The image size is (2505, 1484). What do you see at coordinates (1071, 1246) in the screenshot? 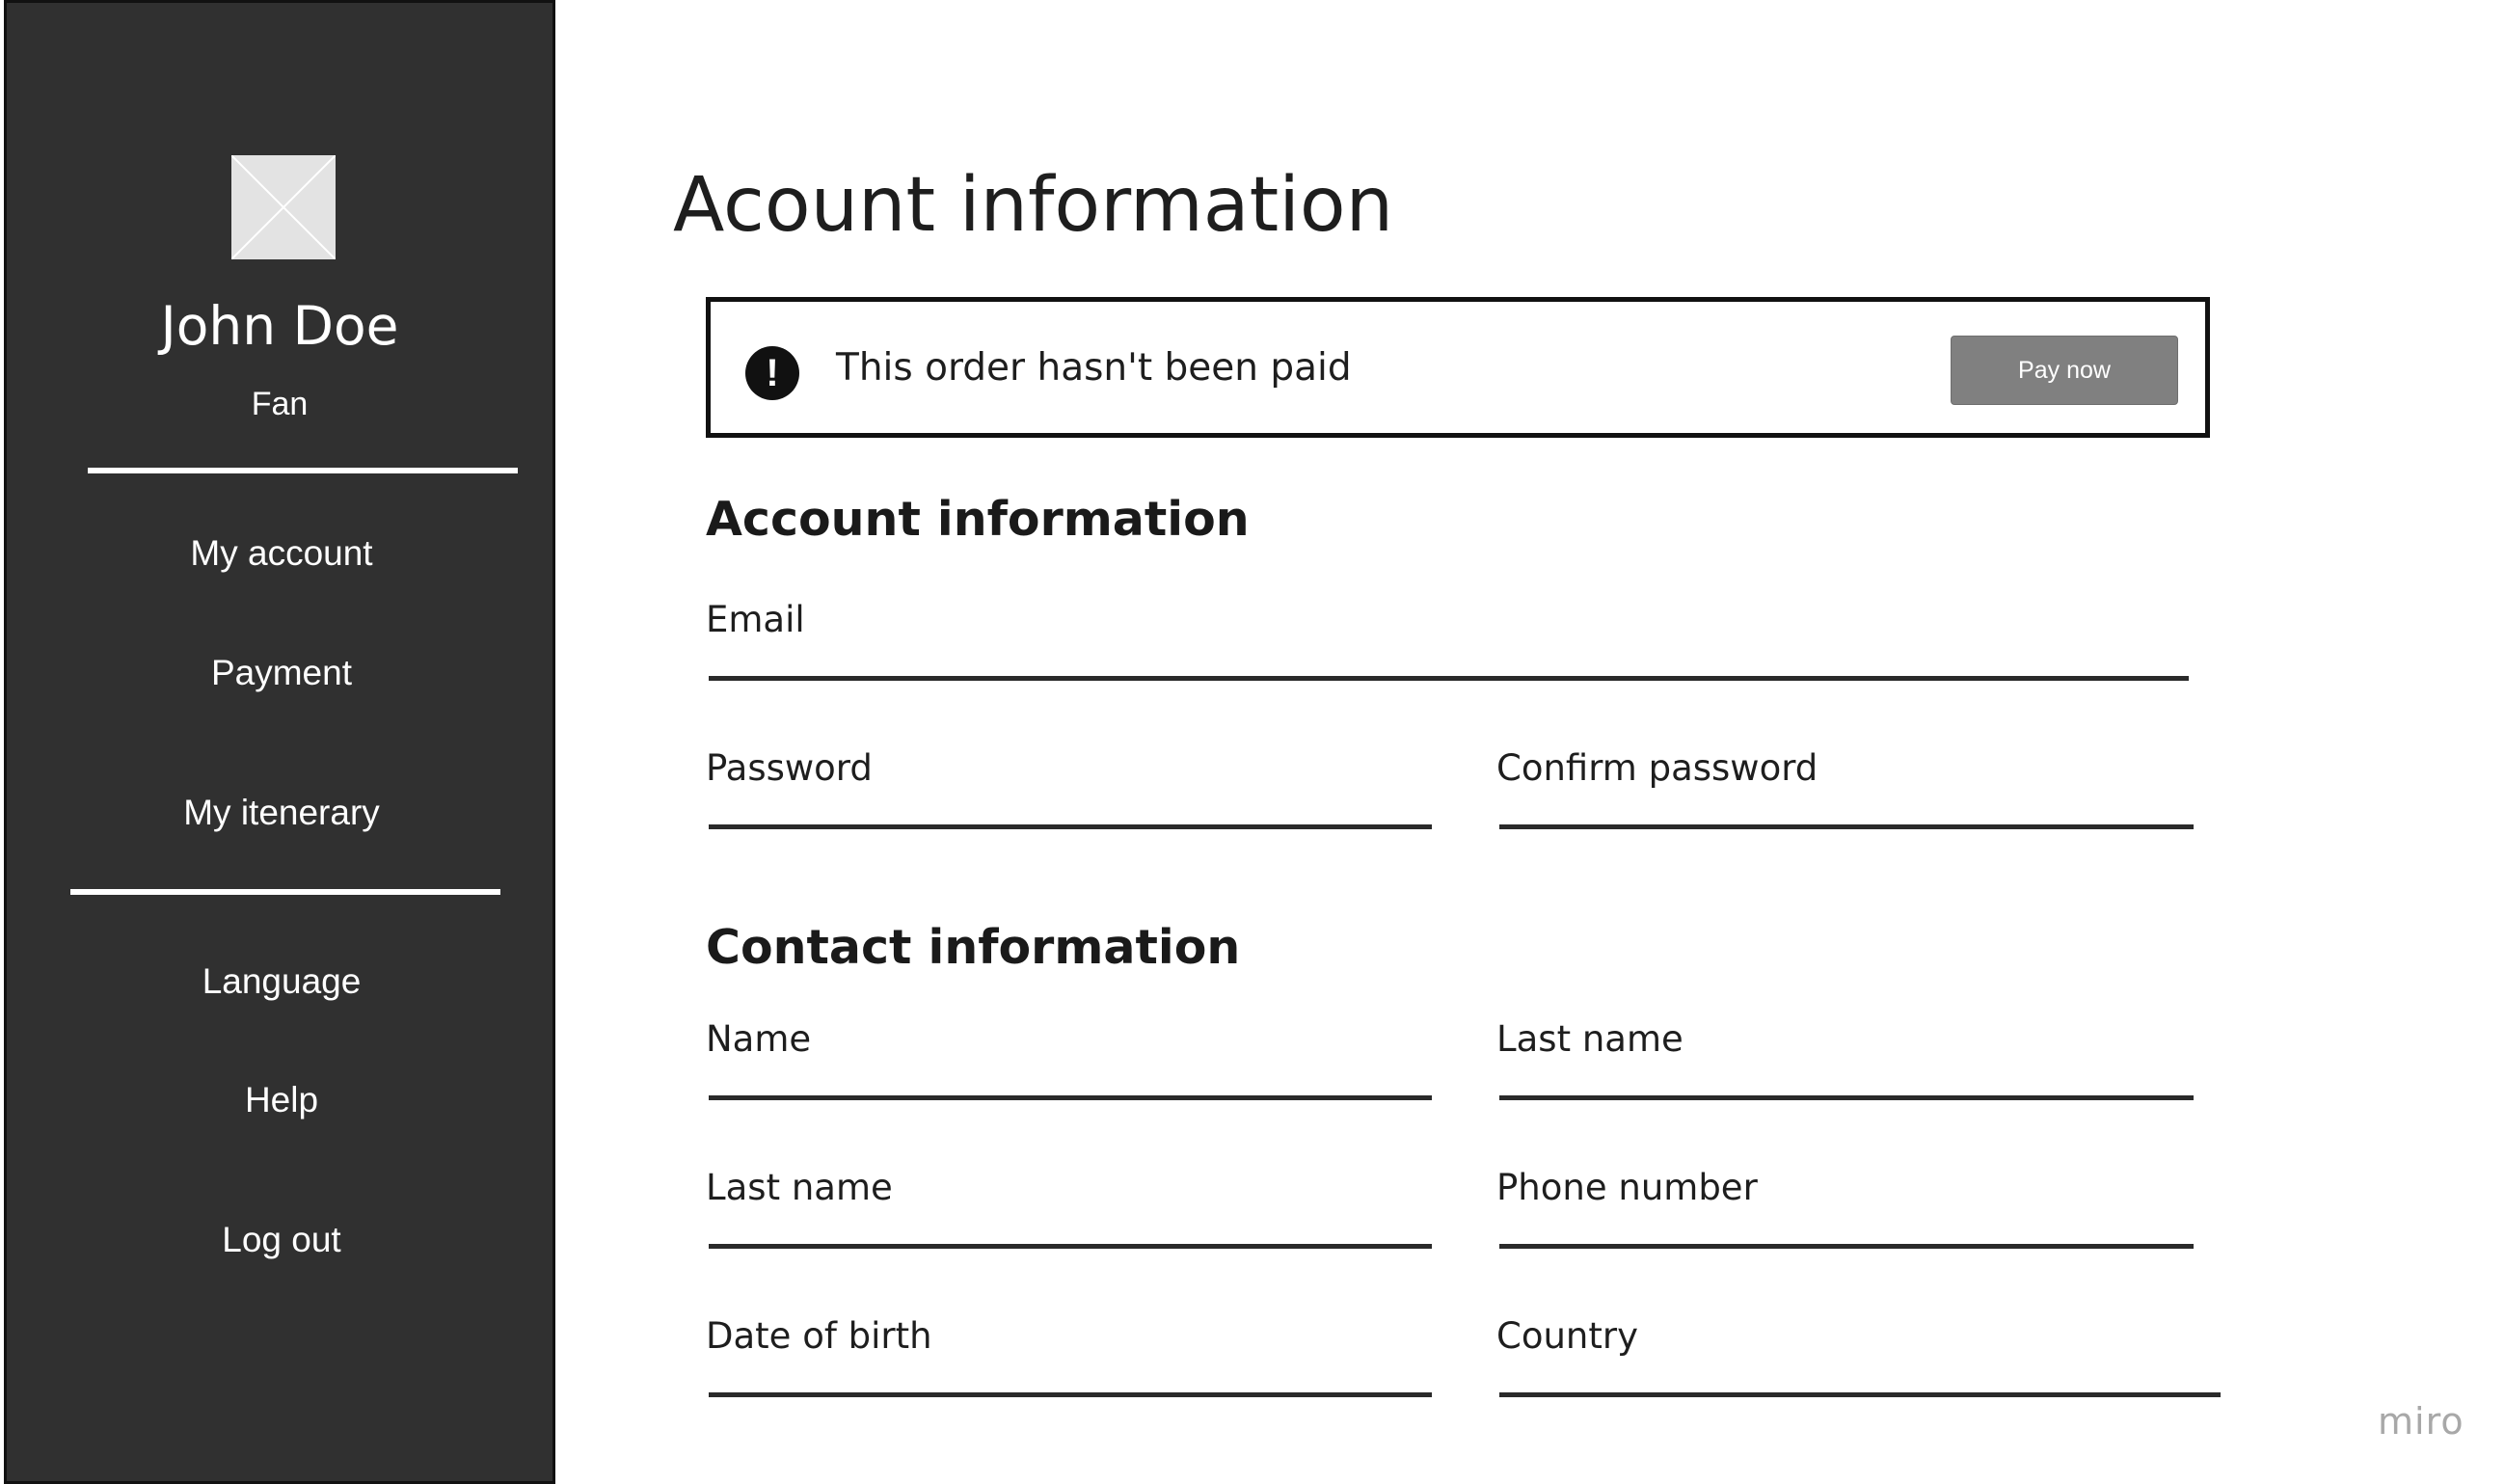
I see `last-name-2-field` at bounding box center [1071, 1246].